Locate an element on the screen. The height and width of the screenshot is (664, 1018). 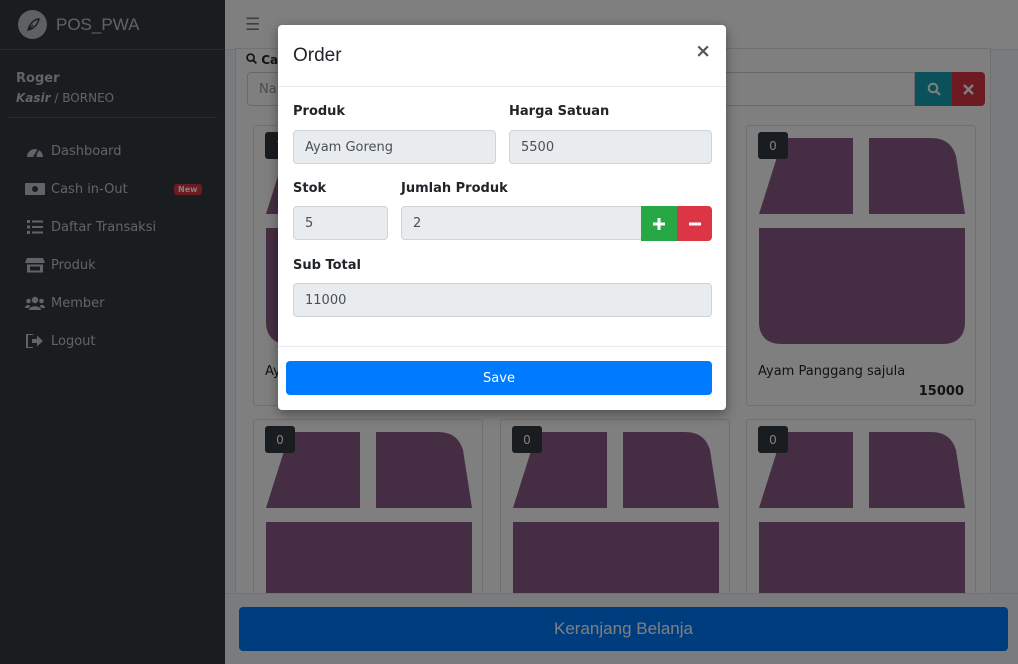
stok-value: 5 is located at coordinates (309, 223).